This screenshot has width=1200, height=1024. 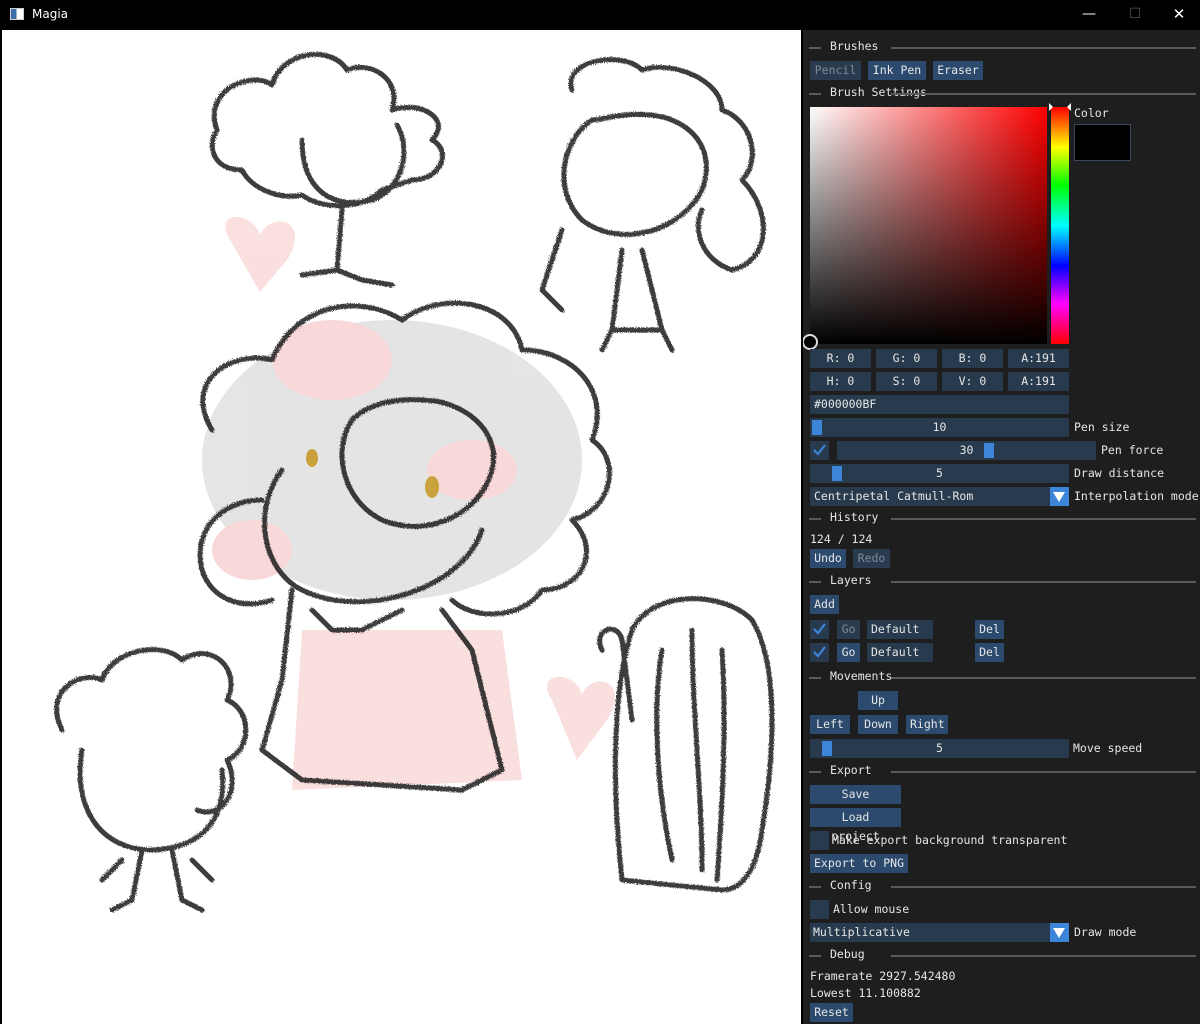 What do you see at coordinates (939, 932) in the screenshot?
I see `draw-mode-combo: Multiplicative` at bounding box center [939, 932].